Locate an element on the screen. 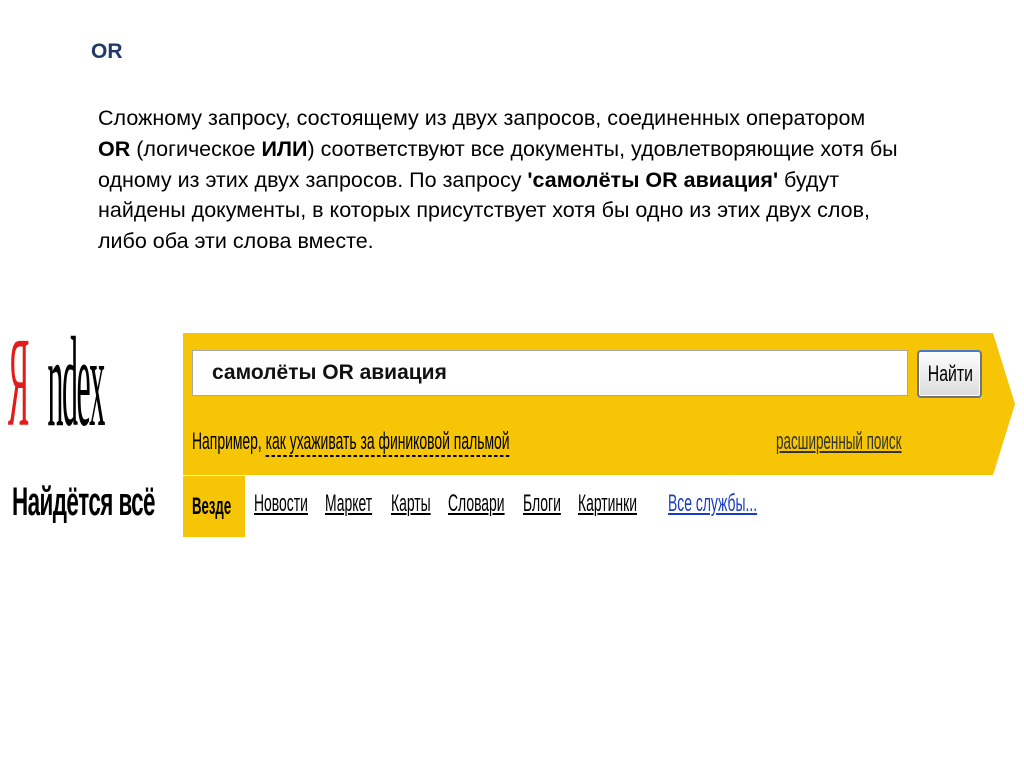 The height and width of the screenshot is (768, 1024). paragraph-bold-run: OR is located at coordinates (114, 148).